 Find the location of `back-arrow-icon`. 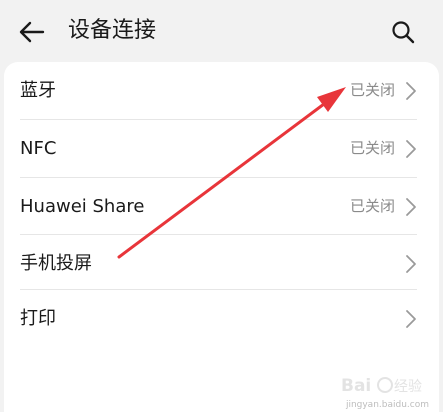

back-arrow-icon is located at coordinates (32, 32).